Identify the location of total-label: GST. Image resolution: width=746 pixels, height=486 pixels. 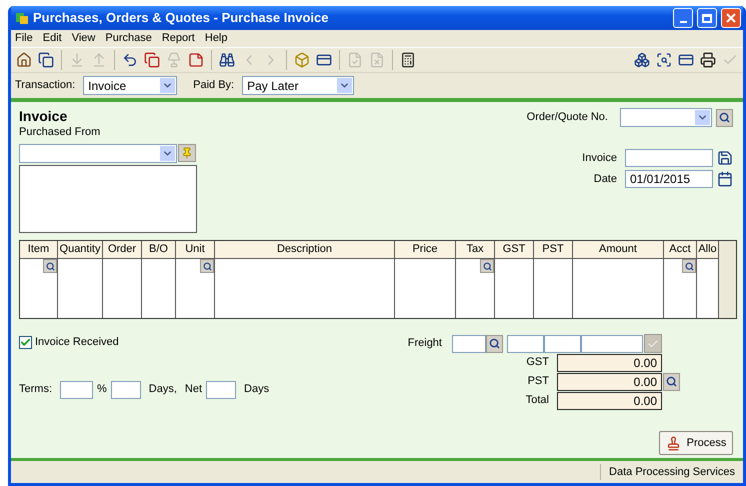
(537, 362).